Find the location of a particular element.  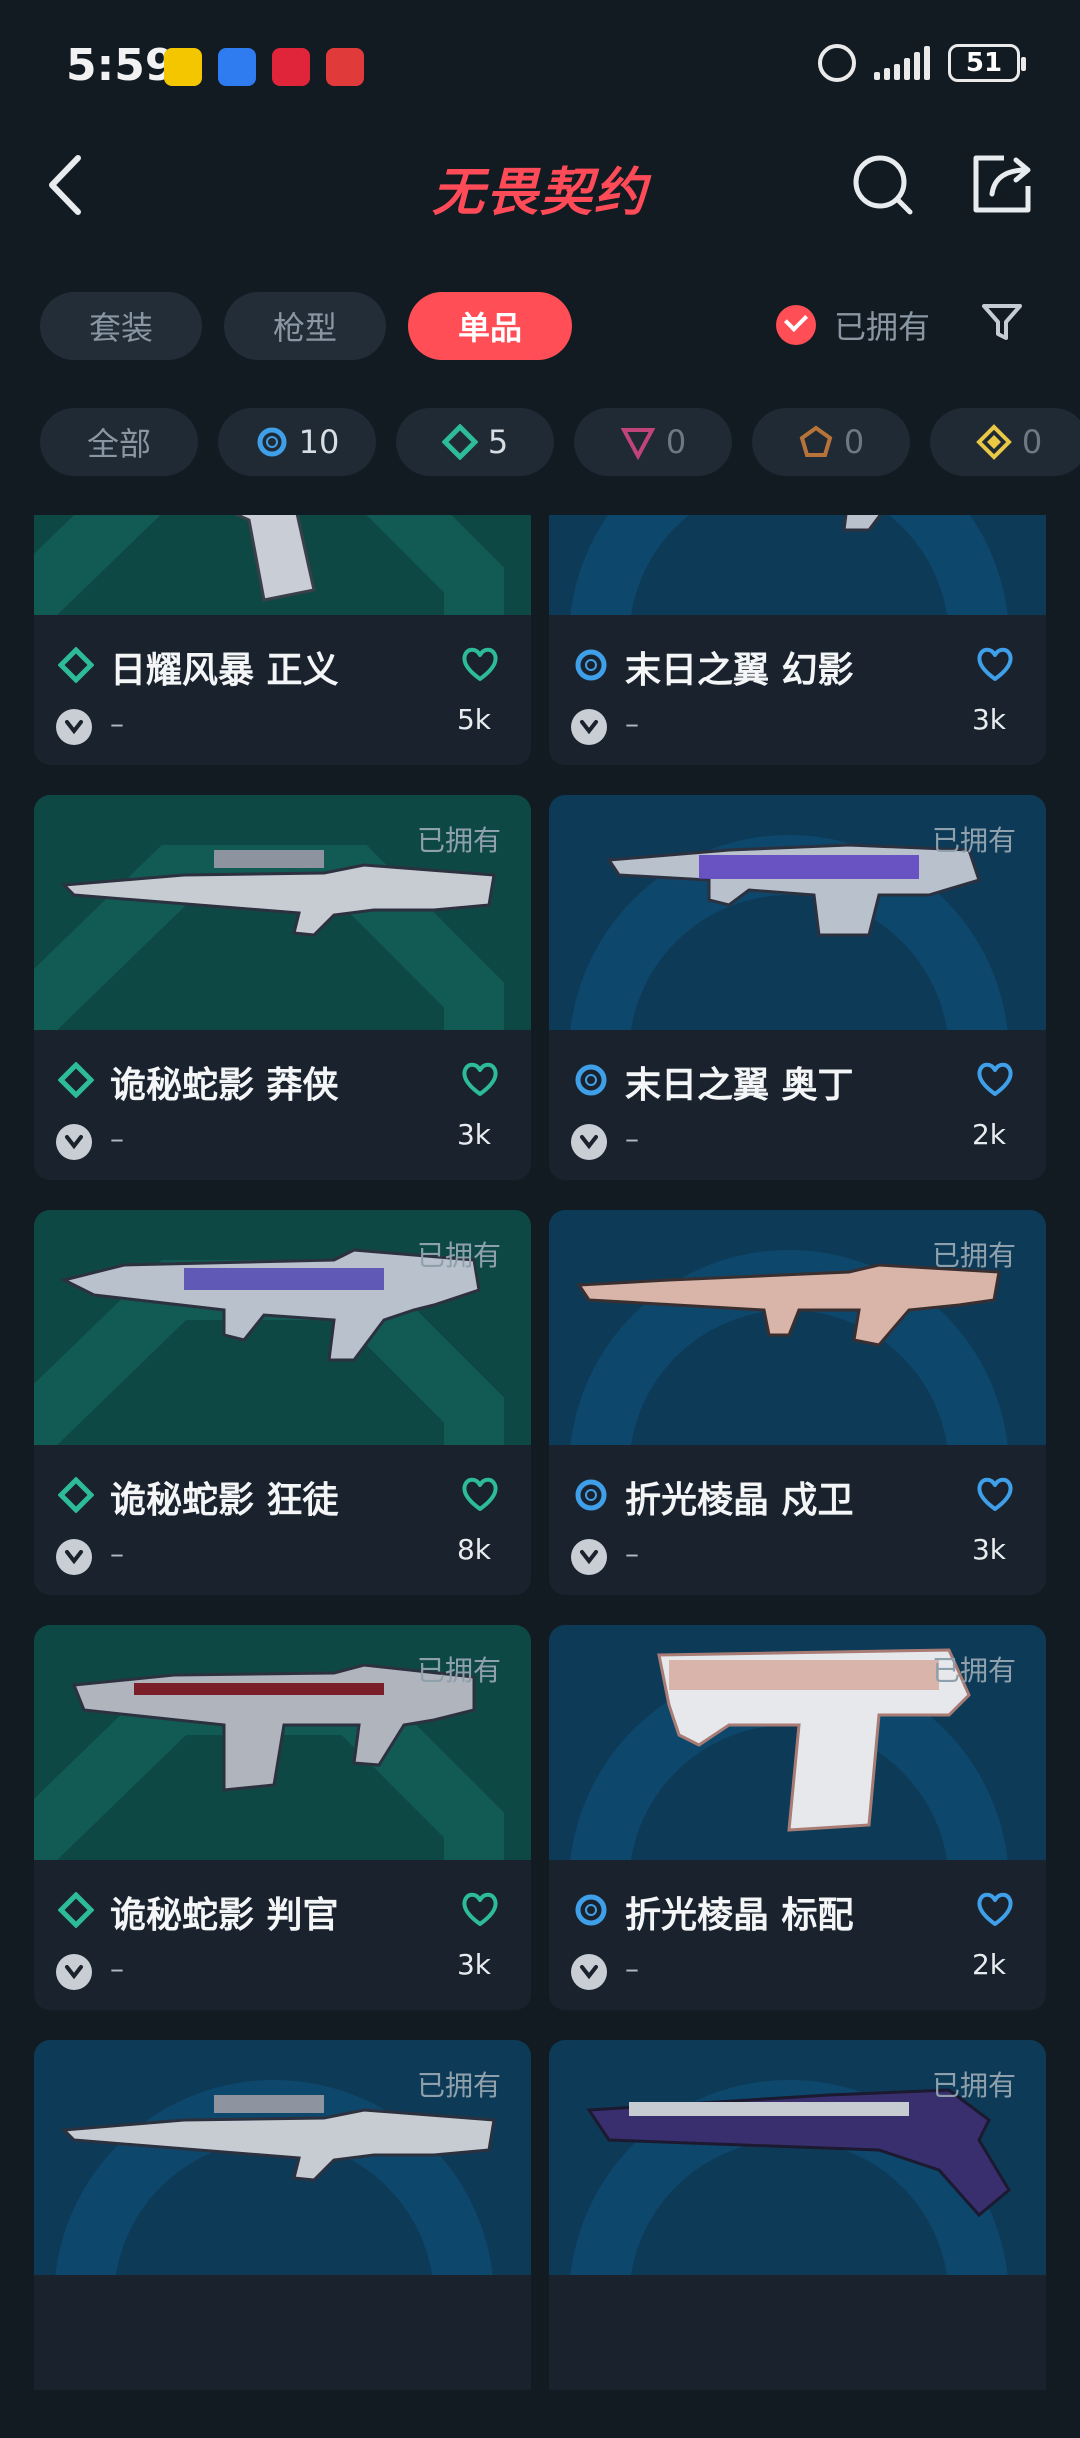

skin-name: 诡秘蛇影 狂徒 is located at coordinates (224, 1500).